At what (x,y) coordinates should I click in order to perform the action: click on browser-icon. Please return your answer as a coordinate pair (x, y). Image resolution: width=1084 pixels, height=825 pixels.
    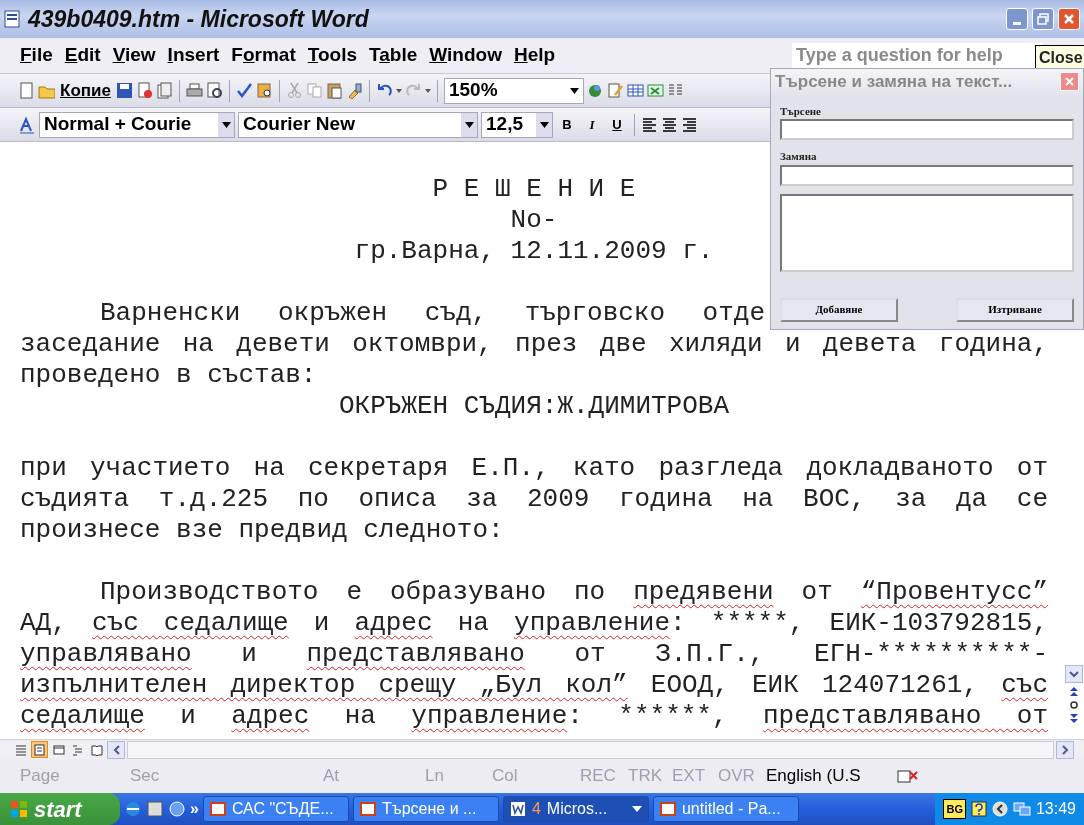
    Looking at the image, I should click on (133, 809).